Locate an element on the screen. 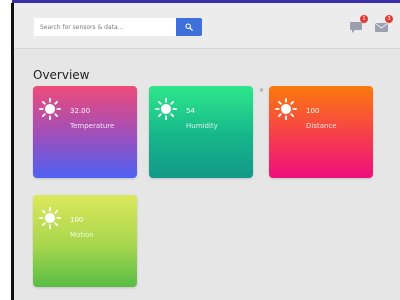 The image size is (400, 300). search-button is located at coordinates (189, 27).